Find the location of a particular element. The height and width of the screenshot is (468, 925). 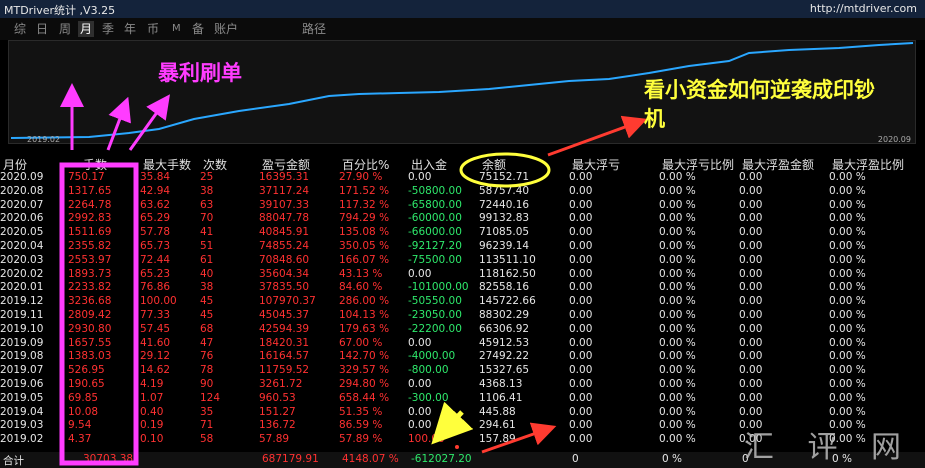

tab-year: 年 is located at coordinates (130, 29).